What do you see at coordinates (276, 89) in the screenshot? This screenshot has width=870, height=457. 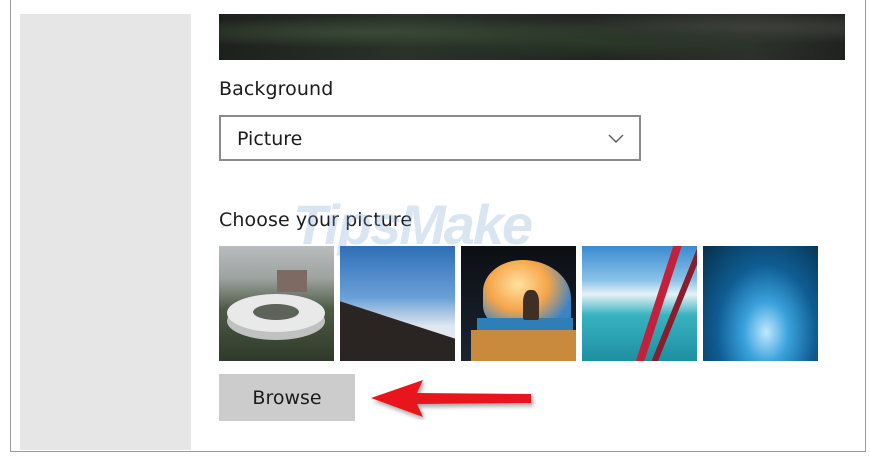 I see `background-label: Background` at bounding box center [276, 89].